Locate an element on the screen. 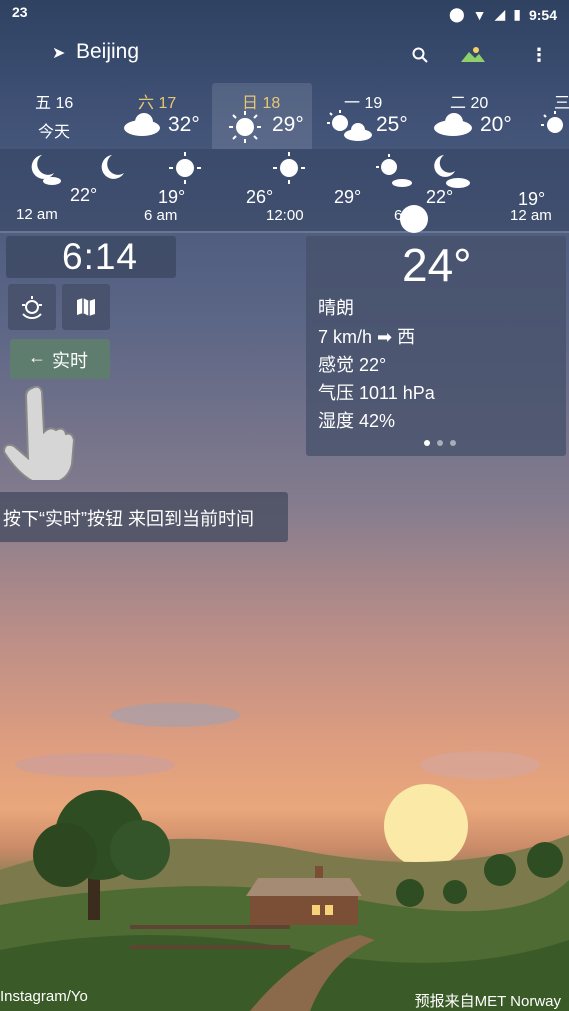 The image size is (569, 1011). more-vertical-icon: ⋮ is located at coordinates (539, 54).